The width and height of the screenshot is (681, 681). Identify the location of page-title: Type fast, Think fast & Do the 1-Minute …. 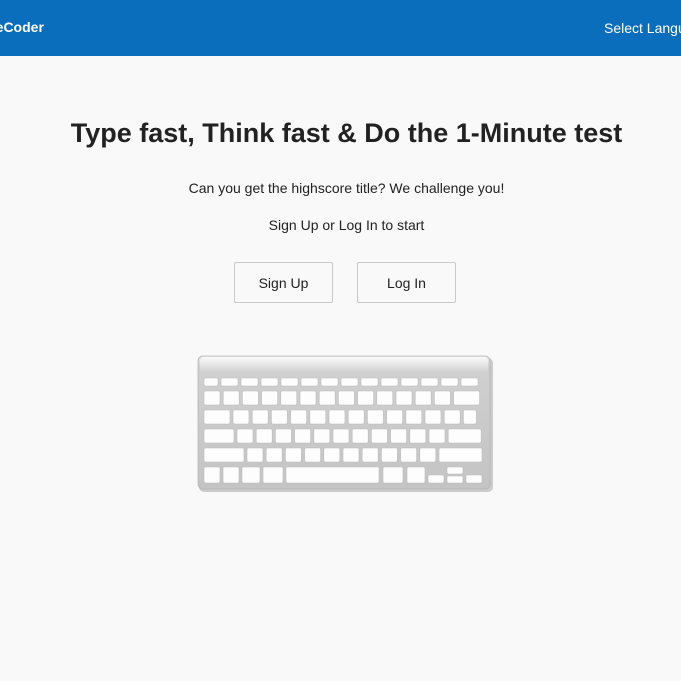
(346, 133).